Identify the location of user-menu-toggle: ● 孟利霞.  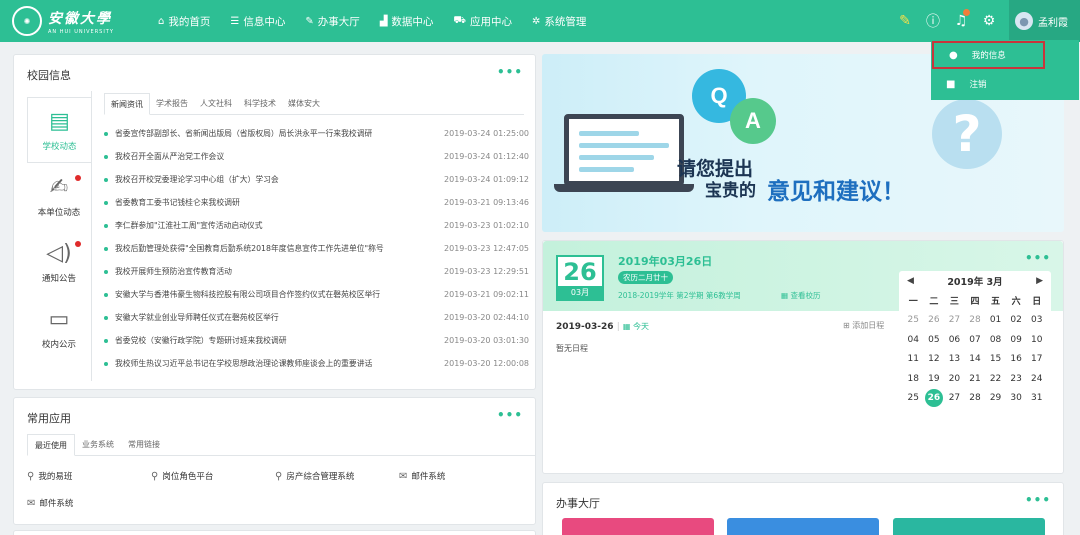
(1044, 21).